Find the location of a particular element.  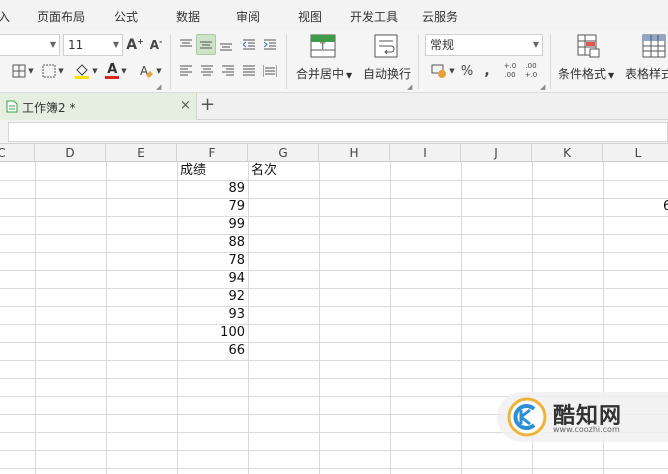

merge-center-button: 合并居中 ▼ is located at coordinates (324, 73).